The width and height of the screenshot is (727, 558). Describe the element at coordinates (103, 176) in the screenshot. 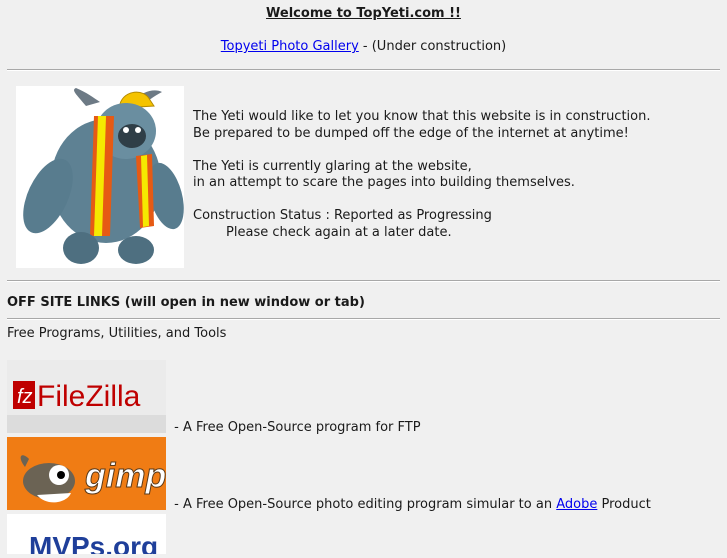

I see `yeti-illustration` at that location.